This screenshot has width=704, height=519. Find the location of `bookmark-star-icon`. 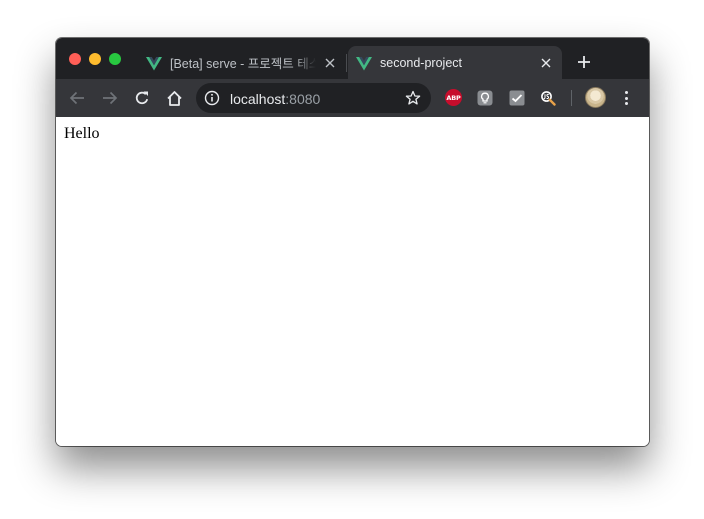

bookmark-star-icon is located at coordinates (413, 98).